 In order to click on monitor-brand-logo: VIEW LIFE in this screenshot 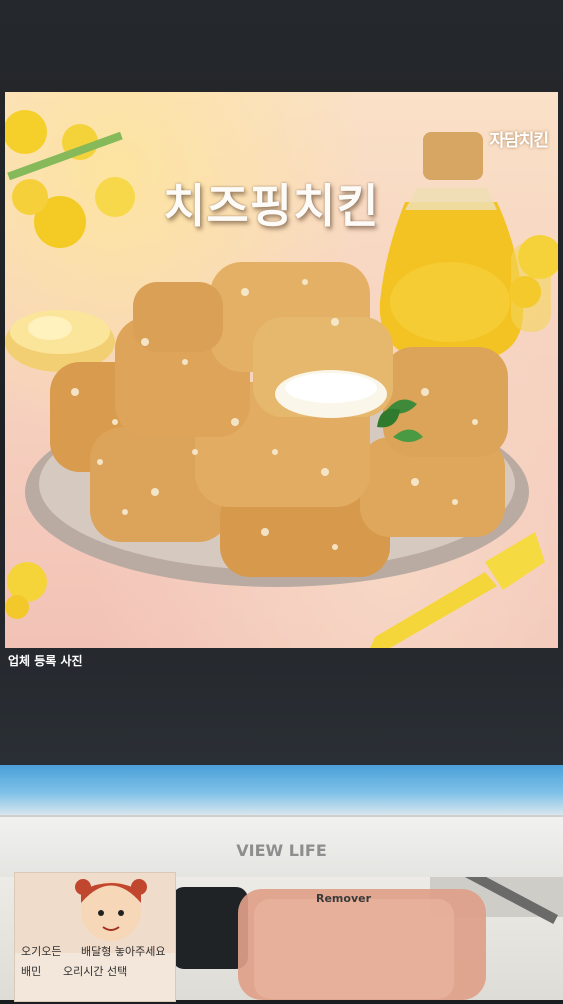, I will do `click(281, 850)`.